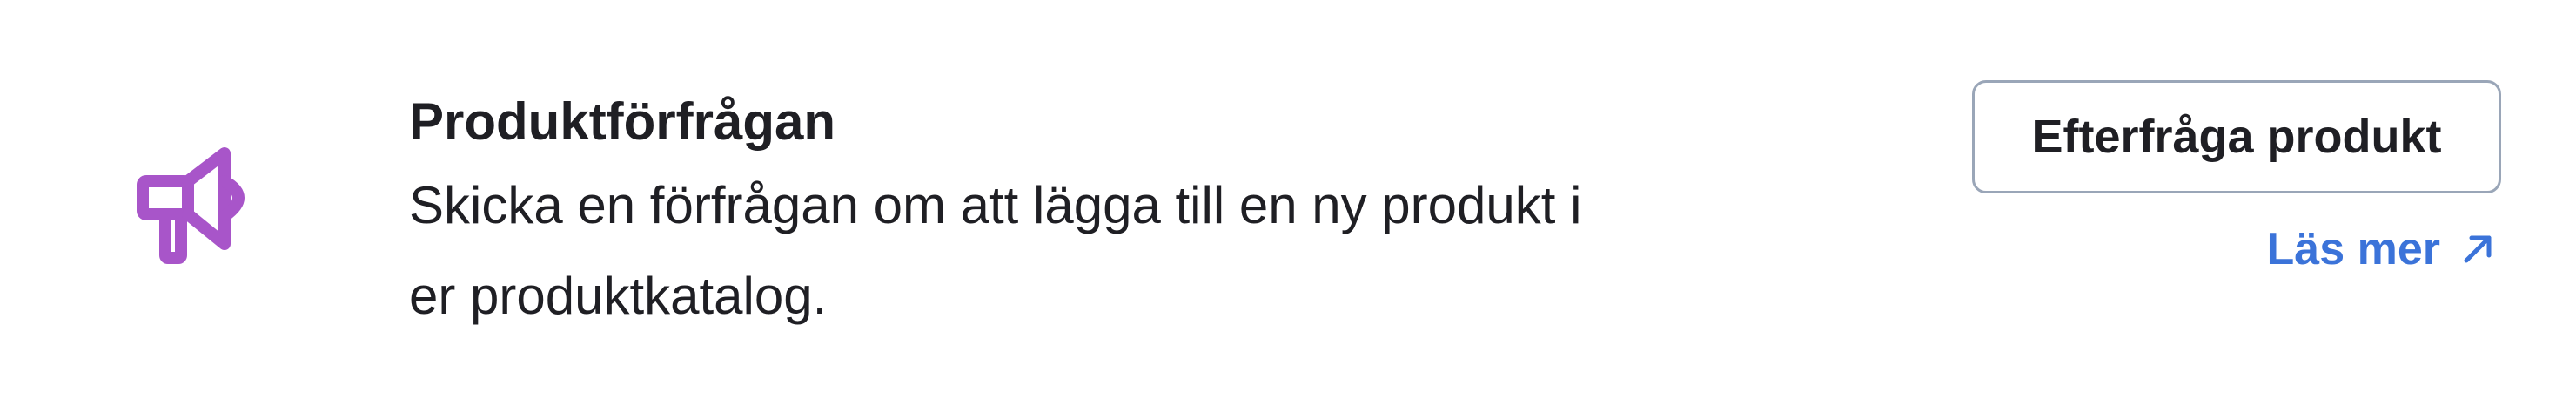  I want to click on learn-more-label: Läs mer, so click(2353, 249).